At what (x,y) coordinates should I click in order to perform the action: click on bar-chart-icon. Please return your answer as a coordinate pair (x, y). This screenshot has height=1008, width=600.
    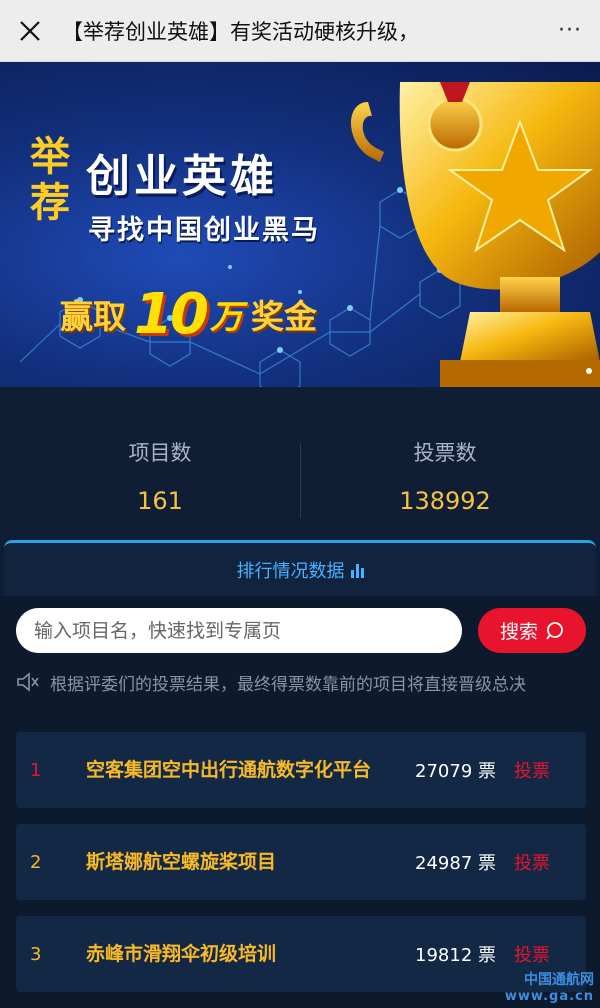
    Looking at the image, I should click on (357, 570).